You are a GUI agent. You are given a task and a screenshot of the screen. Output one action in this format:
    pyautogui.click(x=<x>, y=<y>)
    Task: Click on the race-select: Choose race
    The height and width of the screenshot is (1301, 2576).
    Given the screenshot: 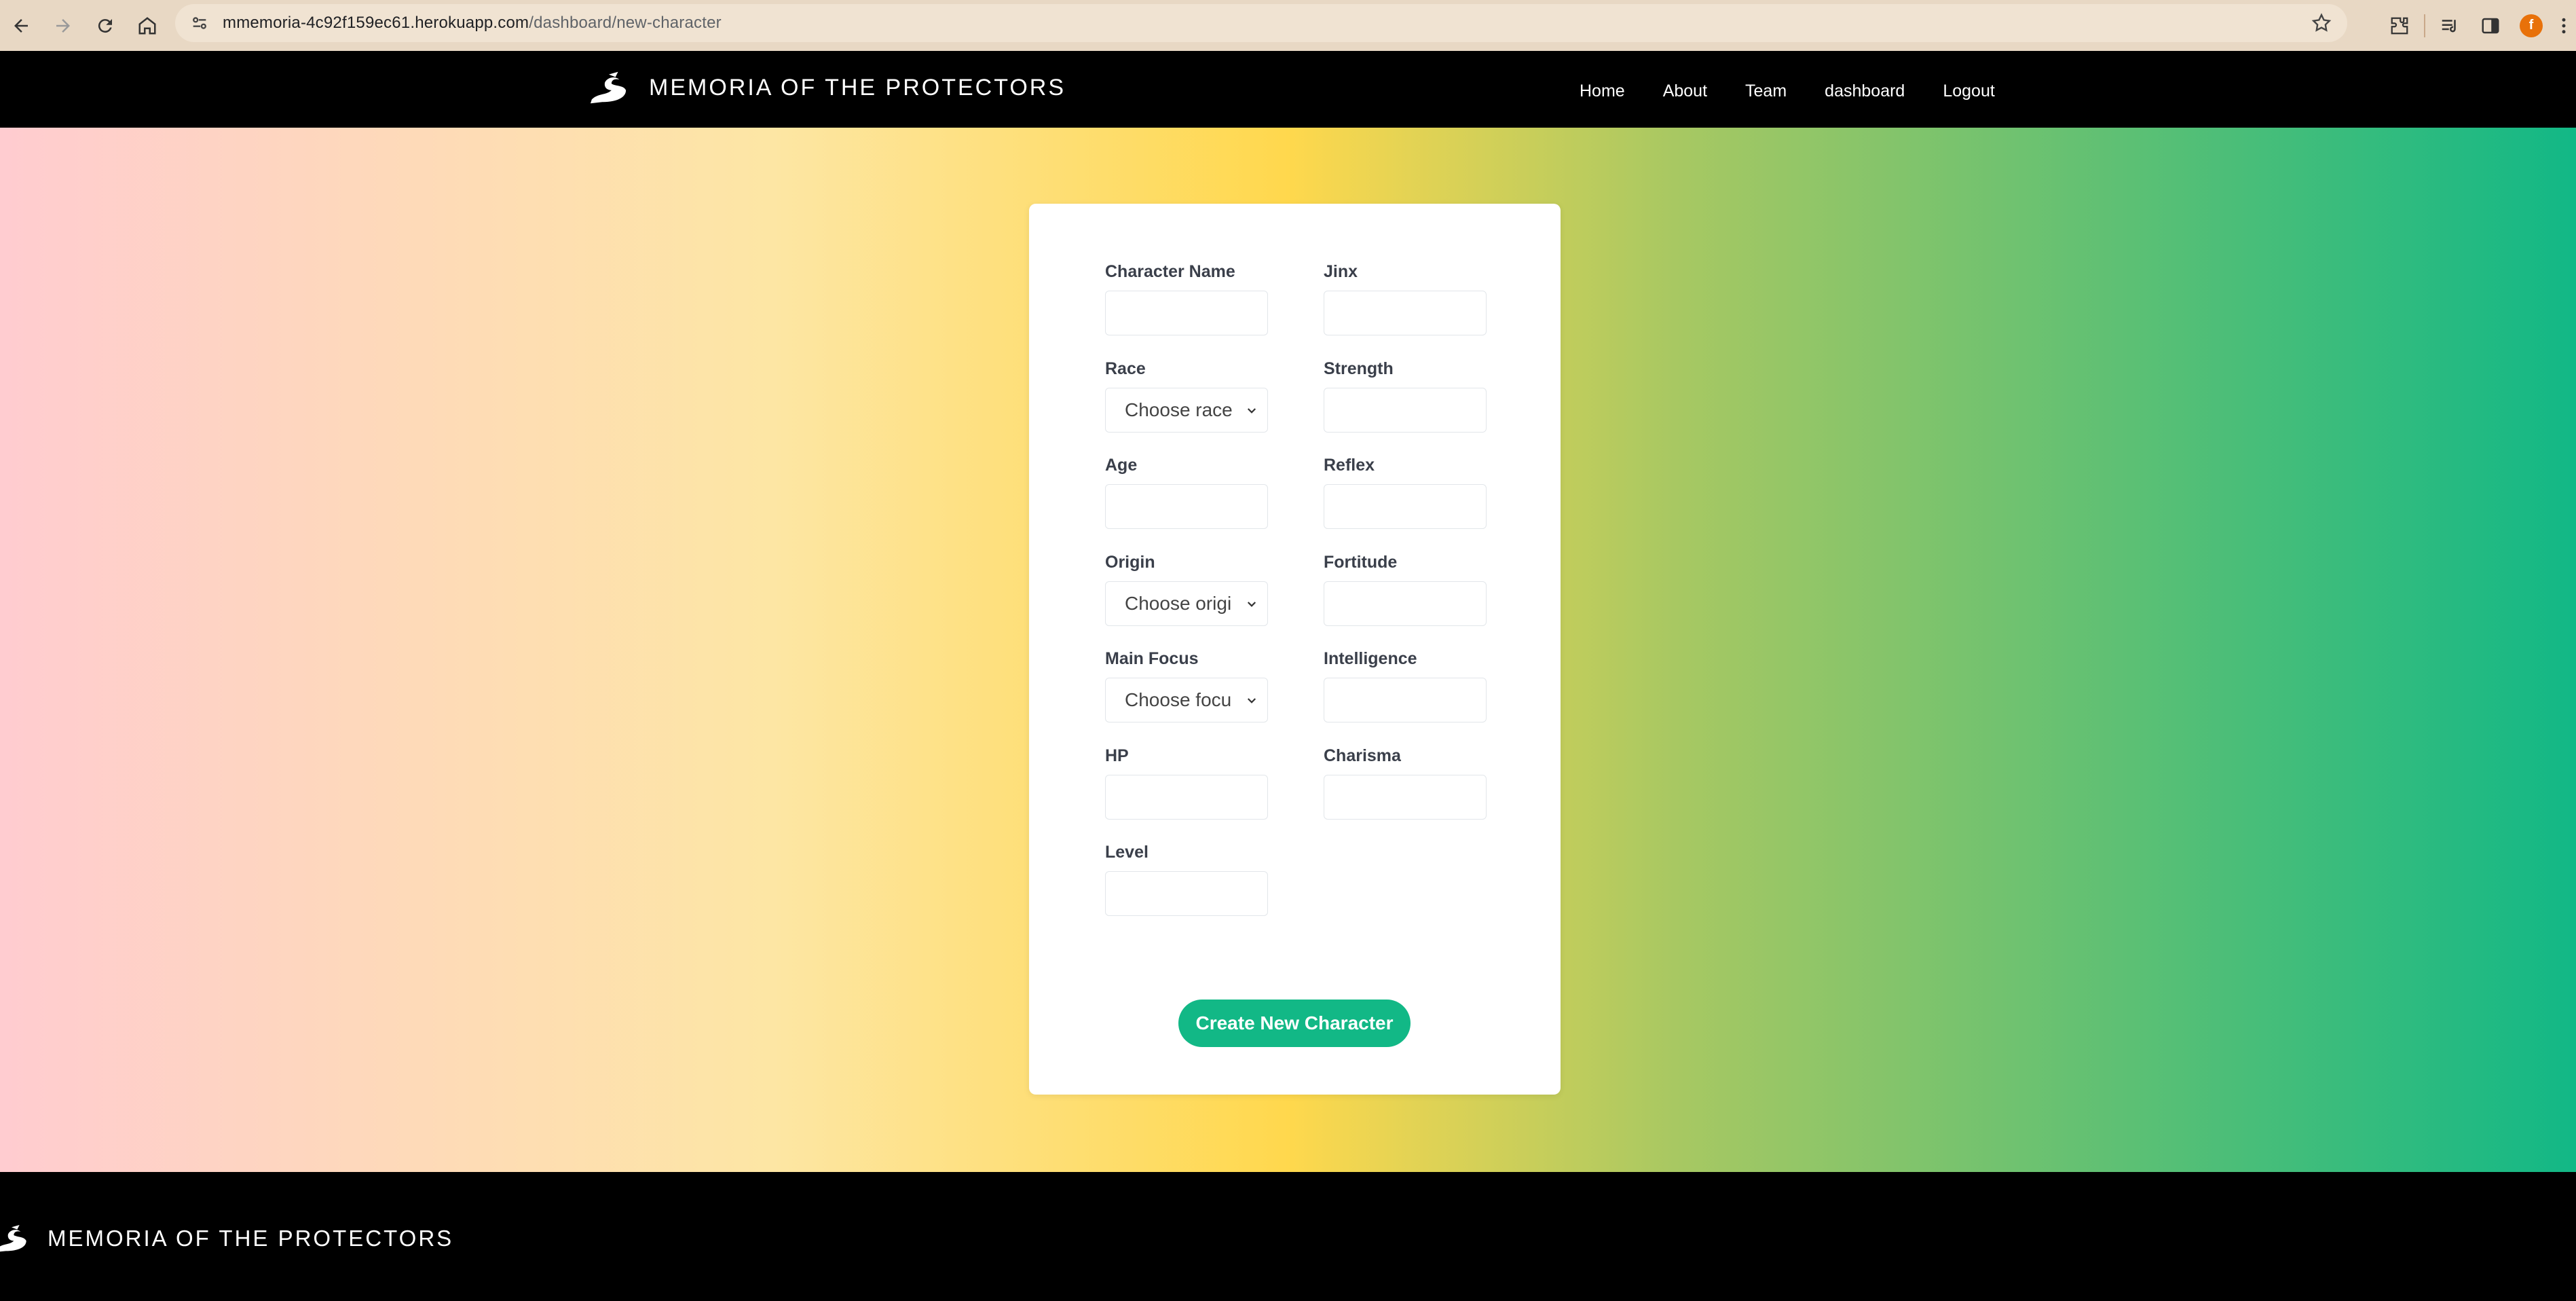 What is the action you would take?
    pyautogui.click(x=1186, y=410)
    